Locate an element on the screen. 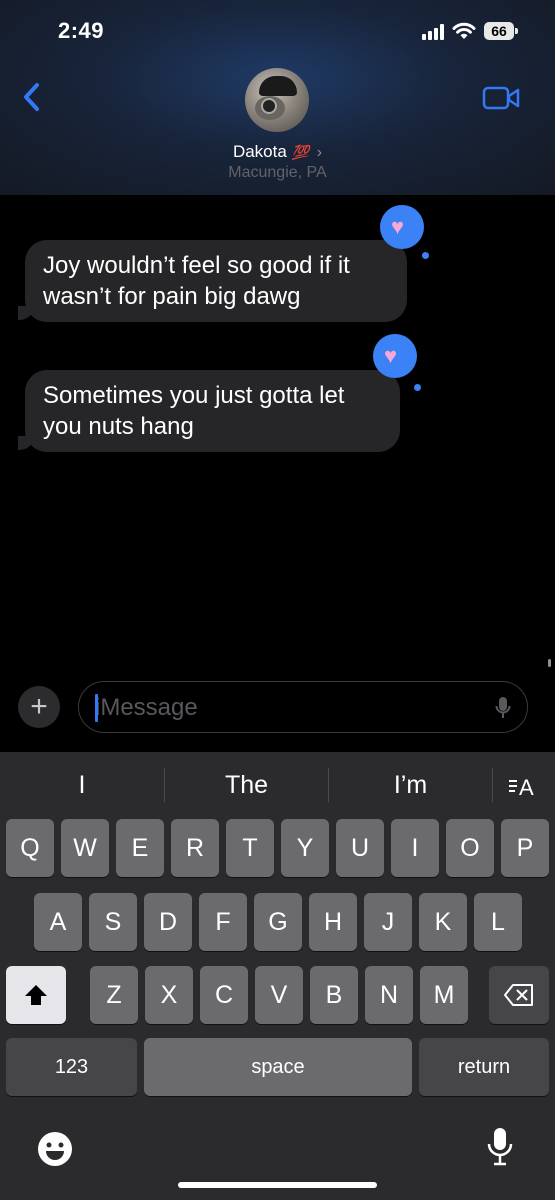 The width and height of the screenshot is (555, 1200). prediction-divider is located at coordinates (492, 785).